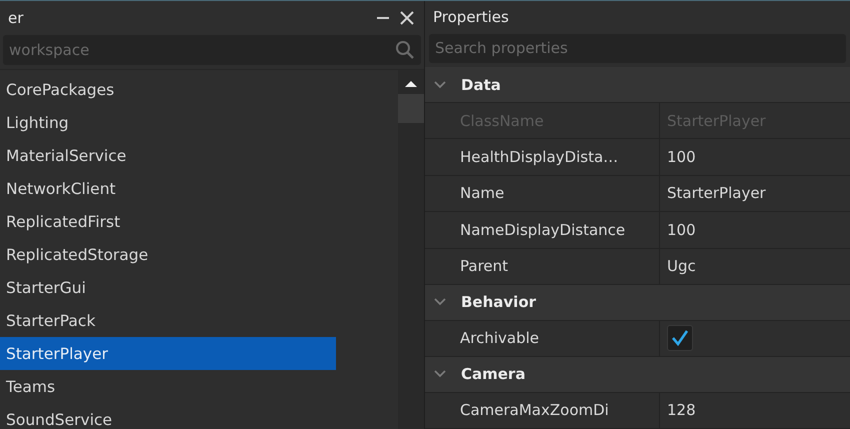 Image resolution: width=850 pixels, height=429 pixels. What do you see at coordinates (481, 85) in the screenshot?
I see `group-title: Data` at bounding box center [481, 85].